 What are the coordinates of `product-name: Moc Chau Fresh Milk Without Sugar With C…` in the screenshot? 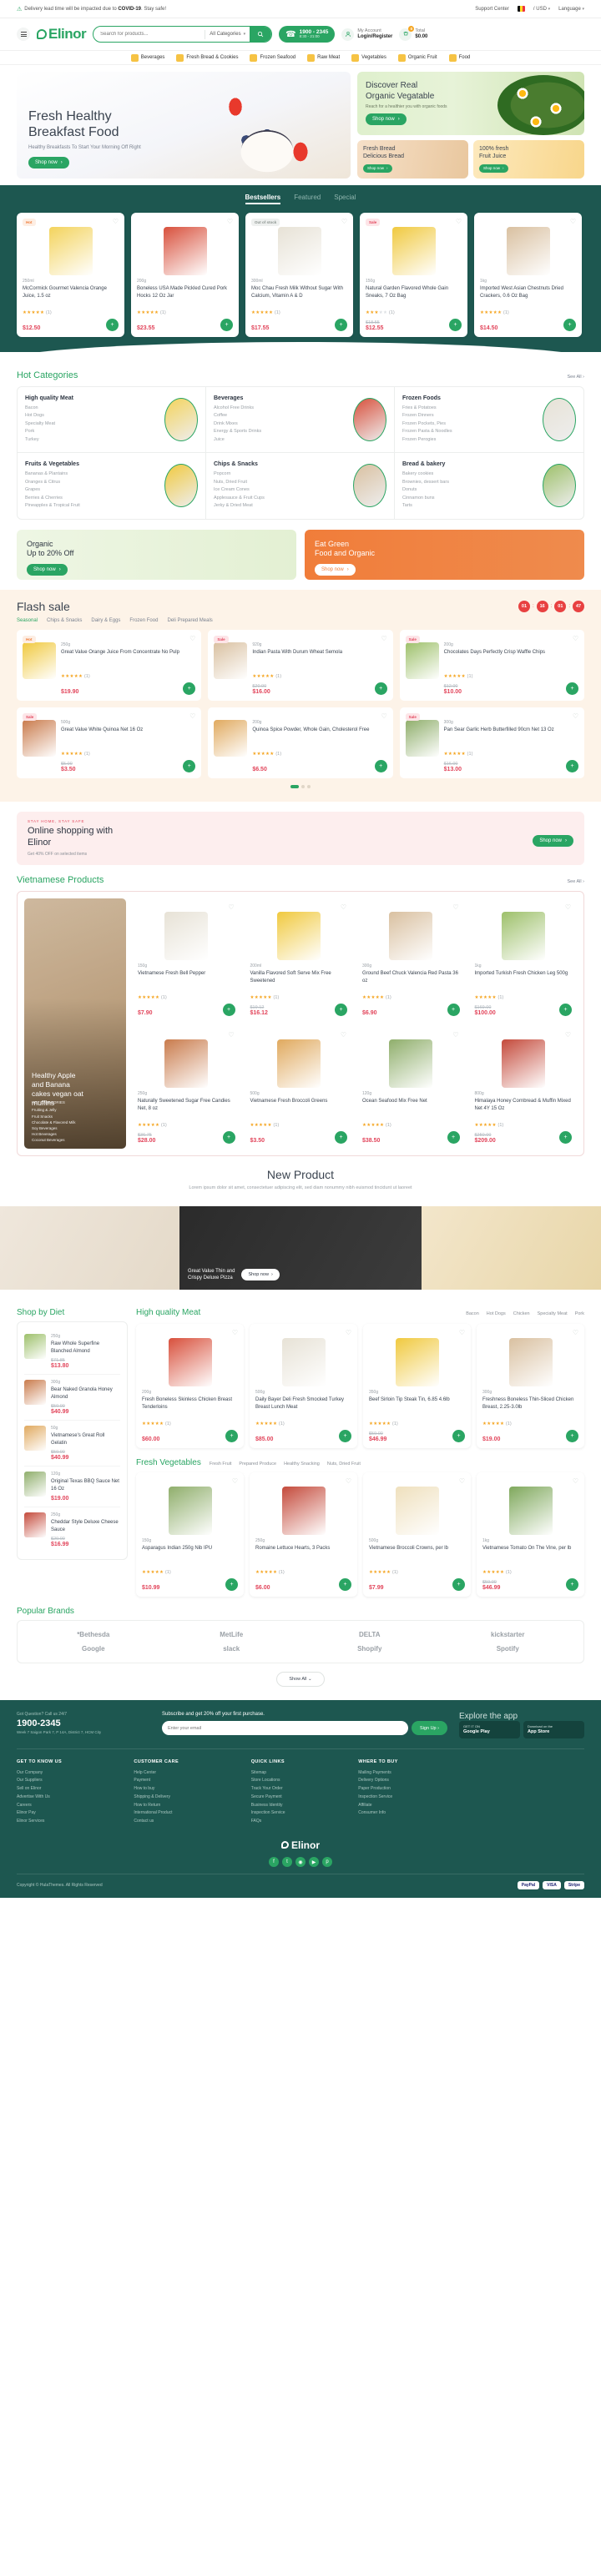 It's located at (299, 296).